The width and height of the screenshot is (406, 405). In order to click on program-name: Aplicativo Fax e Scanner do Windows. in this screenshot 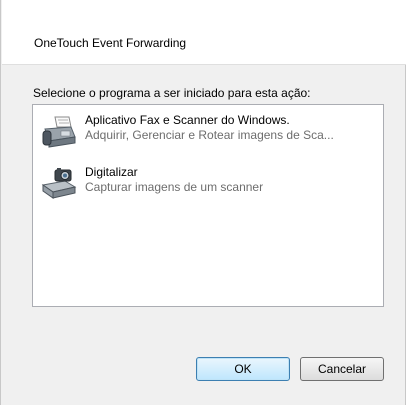, I will do `click(187, 120)`.